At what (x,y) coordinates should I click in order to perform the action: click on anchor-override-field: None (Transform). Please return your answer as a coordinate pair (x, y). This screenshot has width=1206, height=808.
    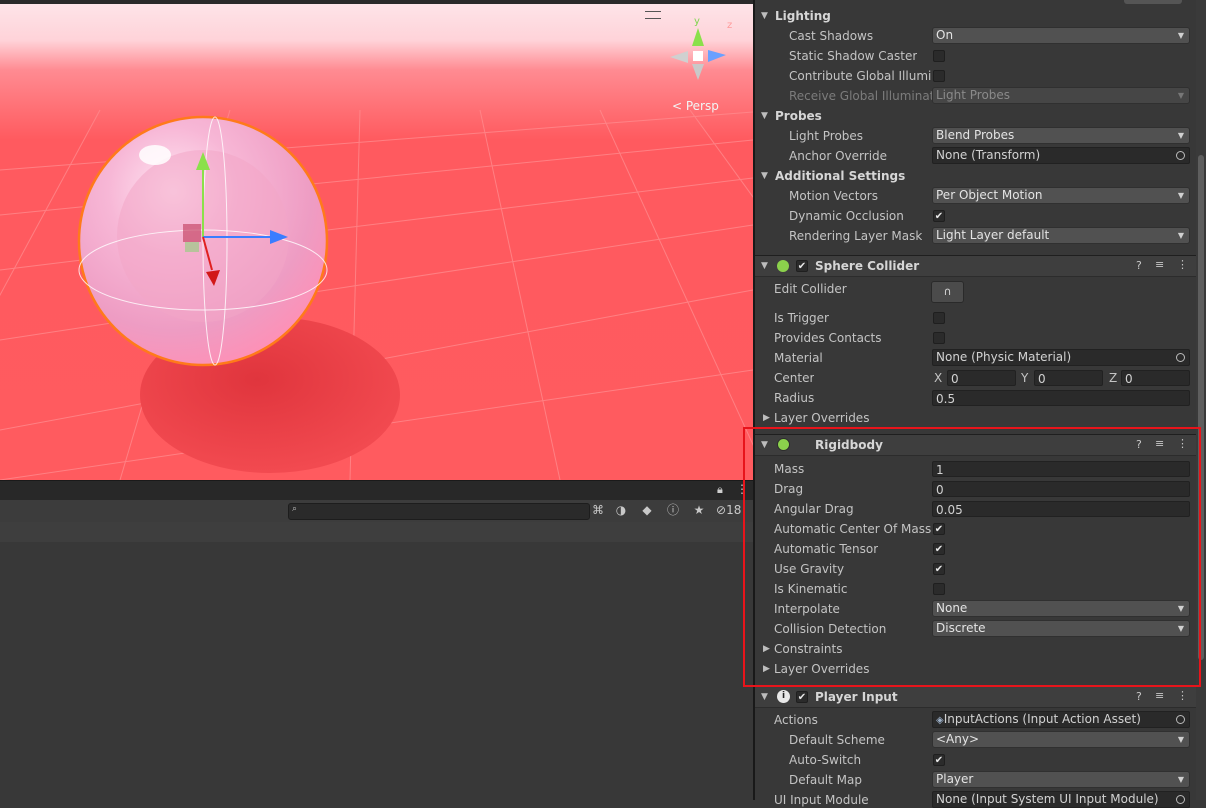
    Looking at the image, I should click on (1061, 155).